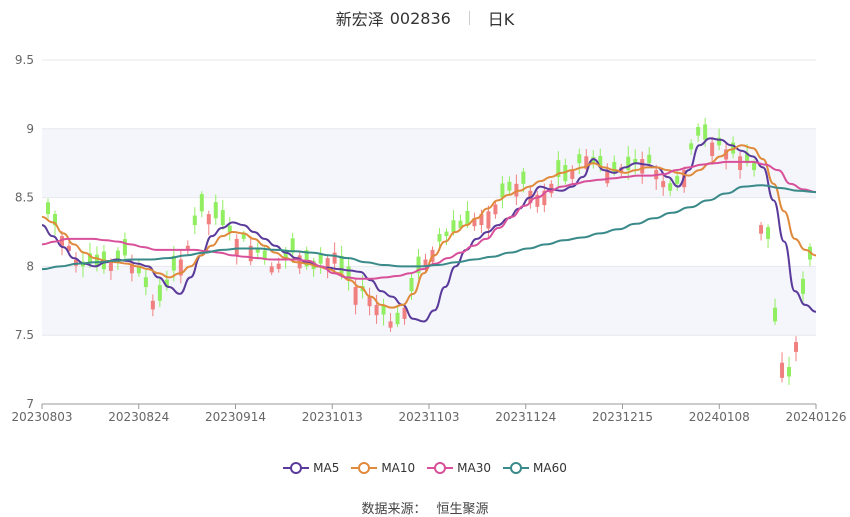 The width and height of the screenshot is (850, 517). Describe the element at coordinates (516, 468) in the screenshot. I see `legend-marker-ma60` at that location.